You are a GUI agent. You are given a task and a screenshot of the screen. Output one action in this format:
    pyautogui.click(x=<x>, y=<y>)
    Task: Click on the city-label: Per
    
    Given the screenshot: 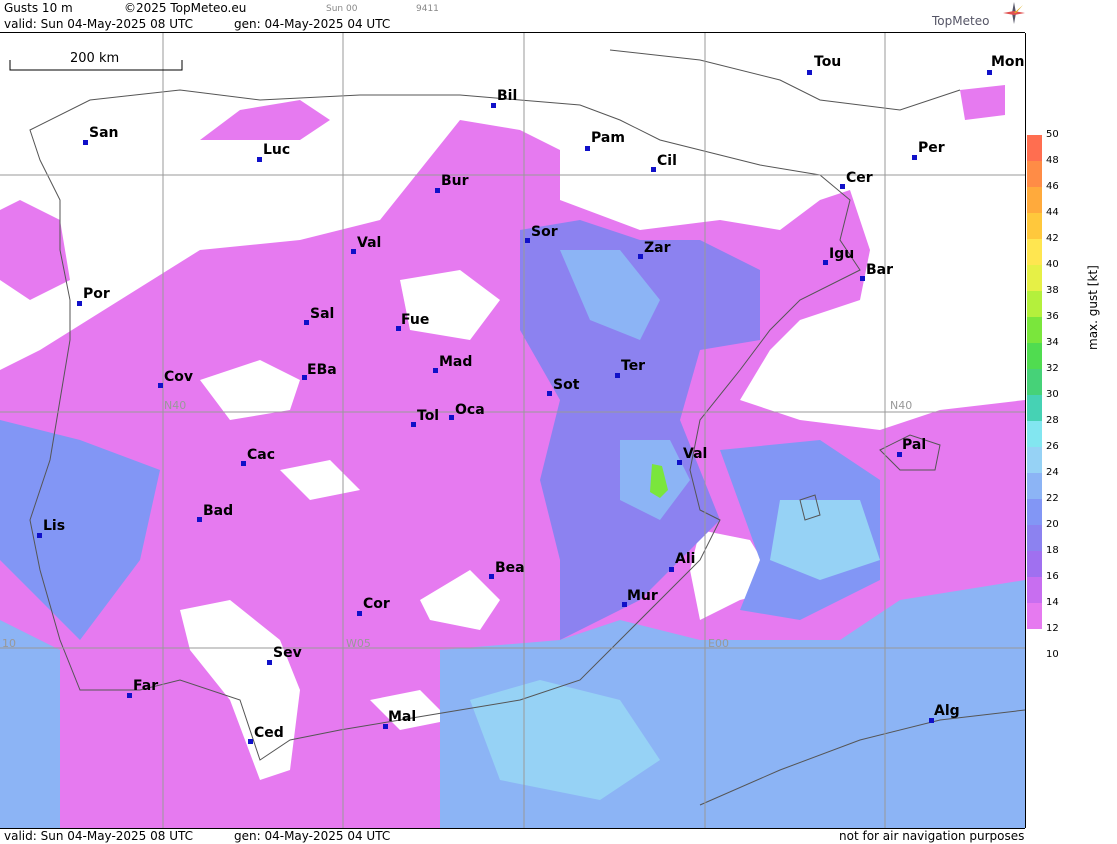 What is the action you would take?
    pyautogui.click(x=931, y=148)
    